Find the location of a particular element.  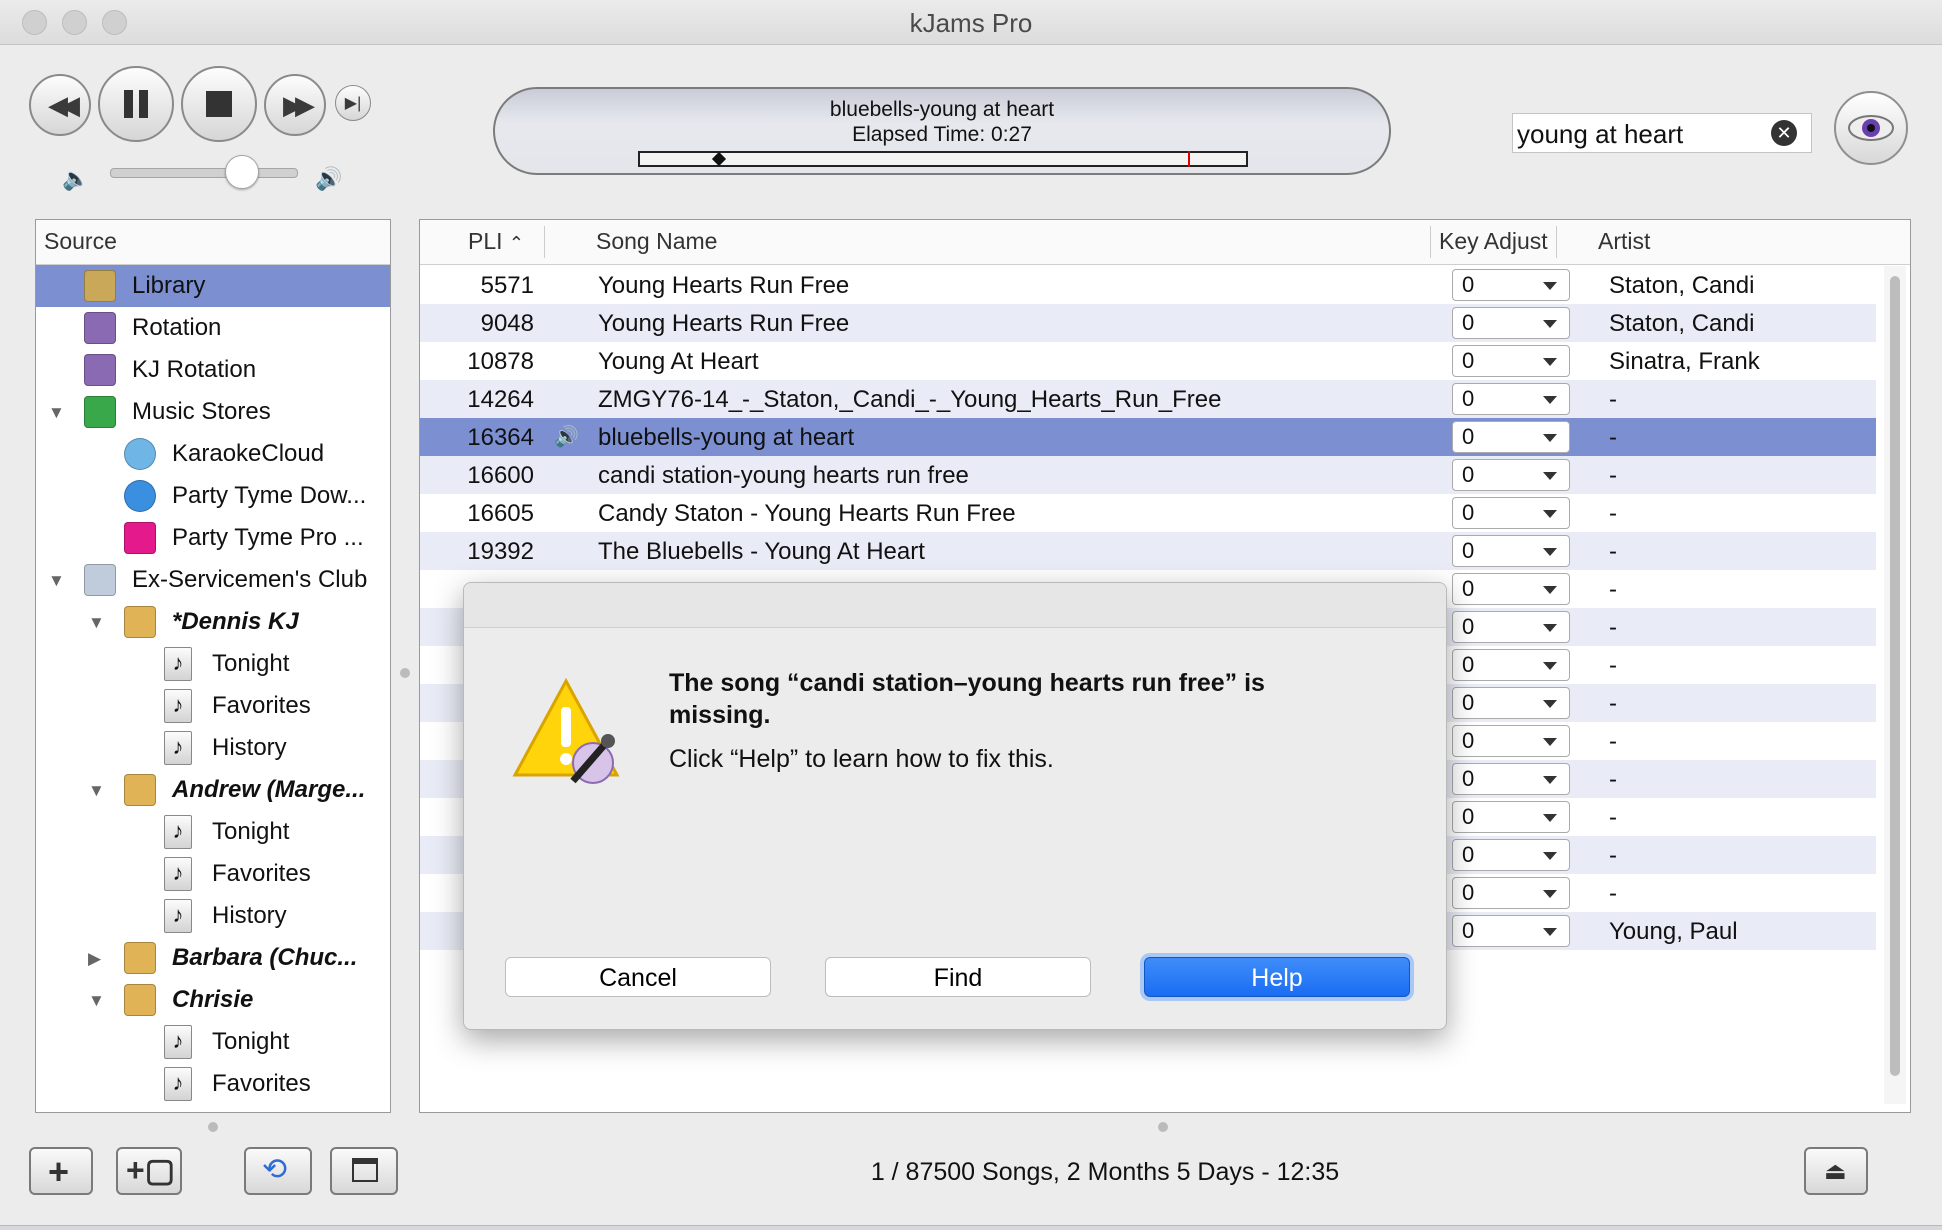

source-item-label: Tonight is located at coordinates (251, 1041).